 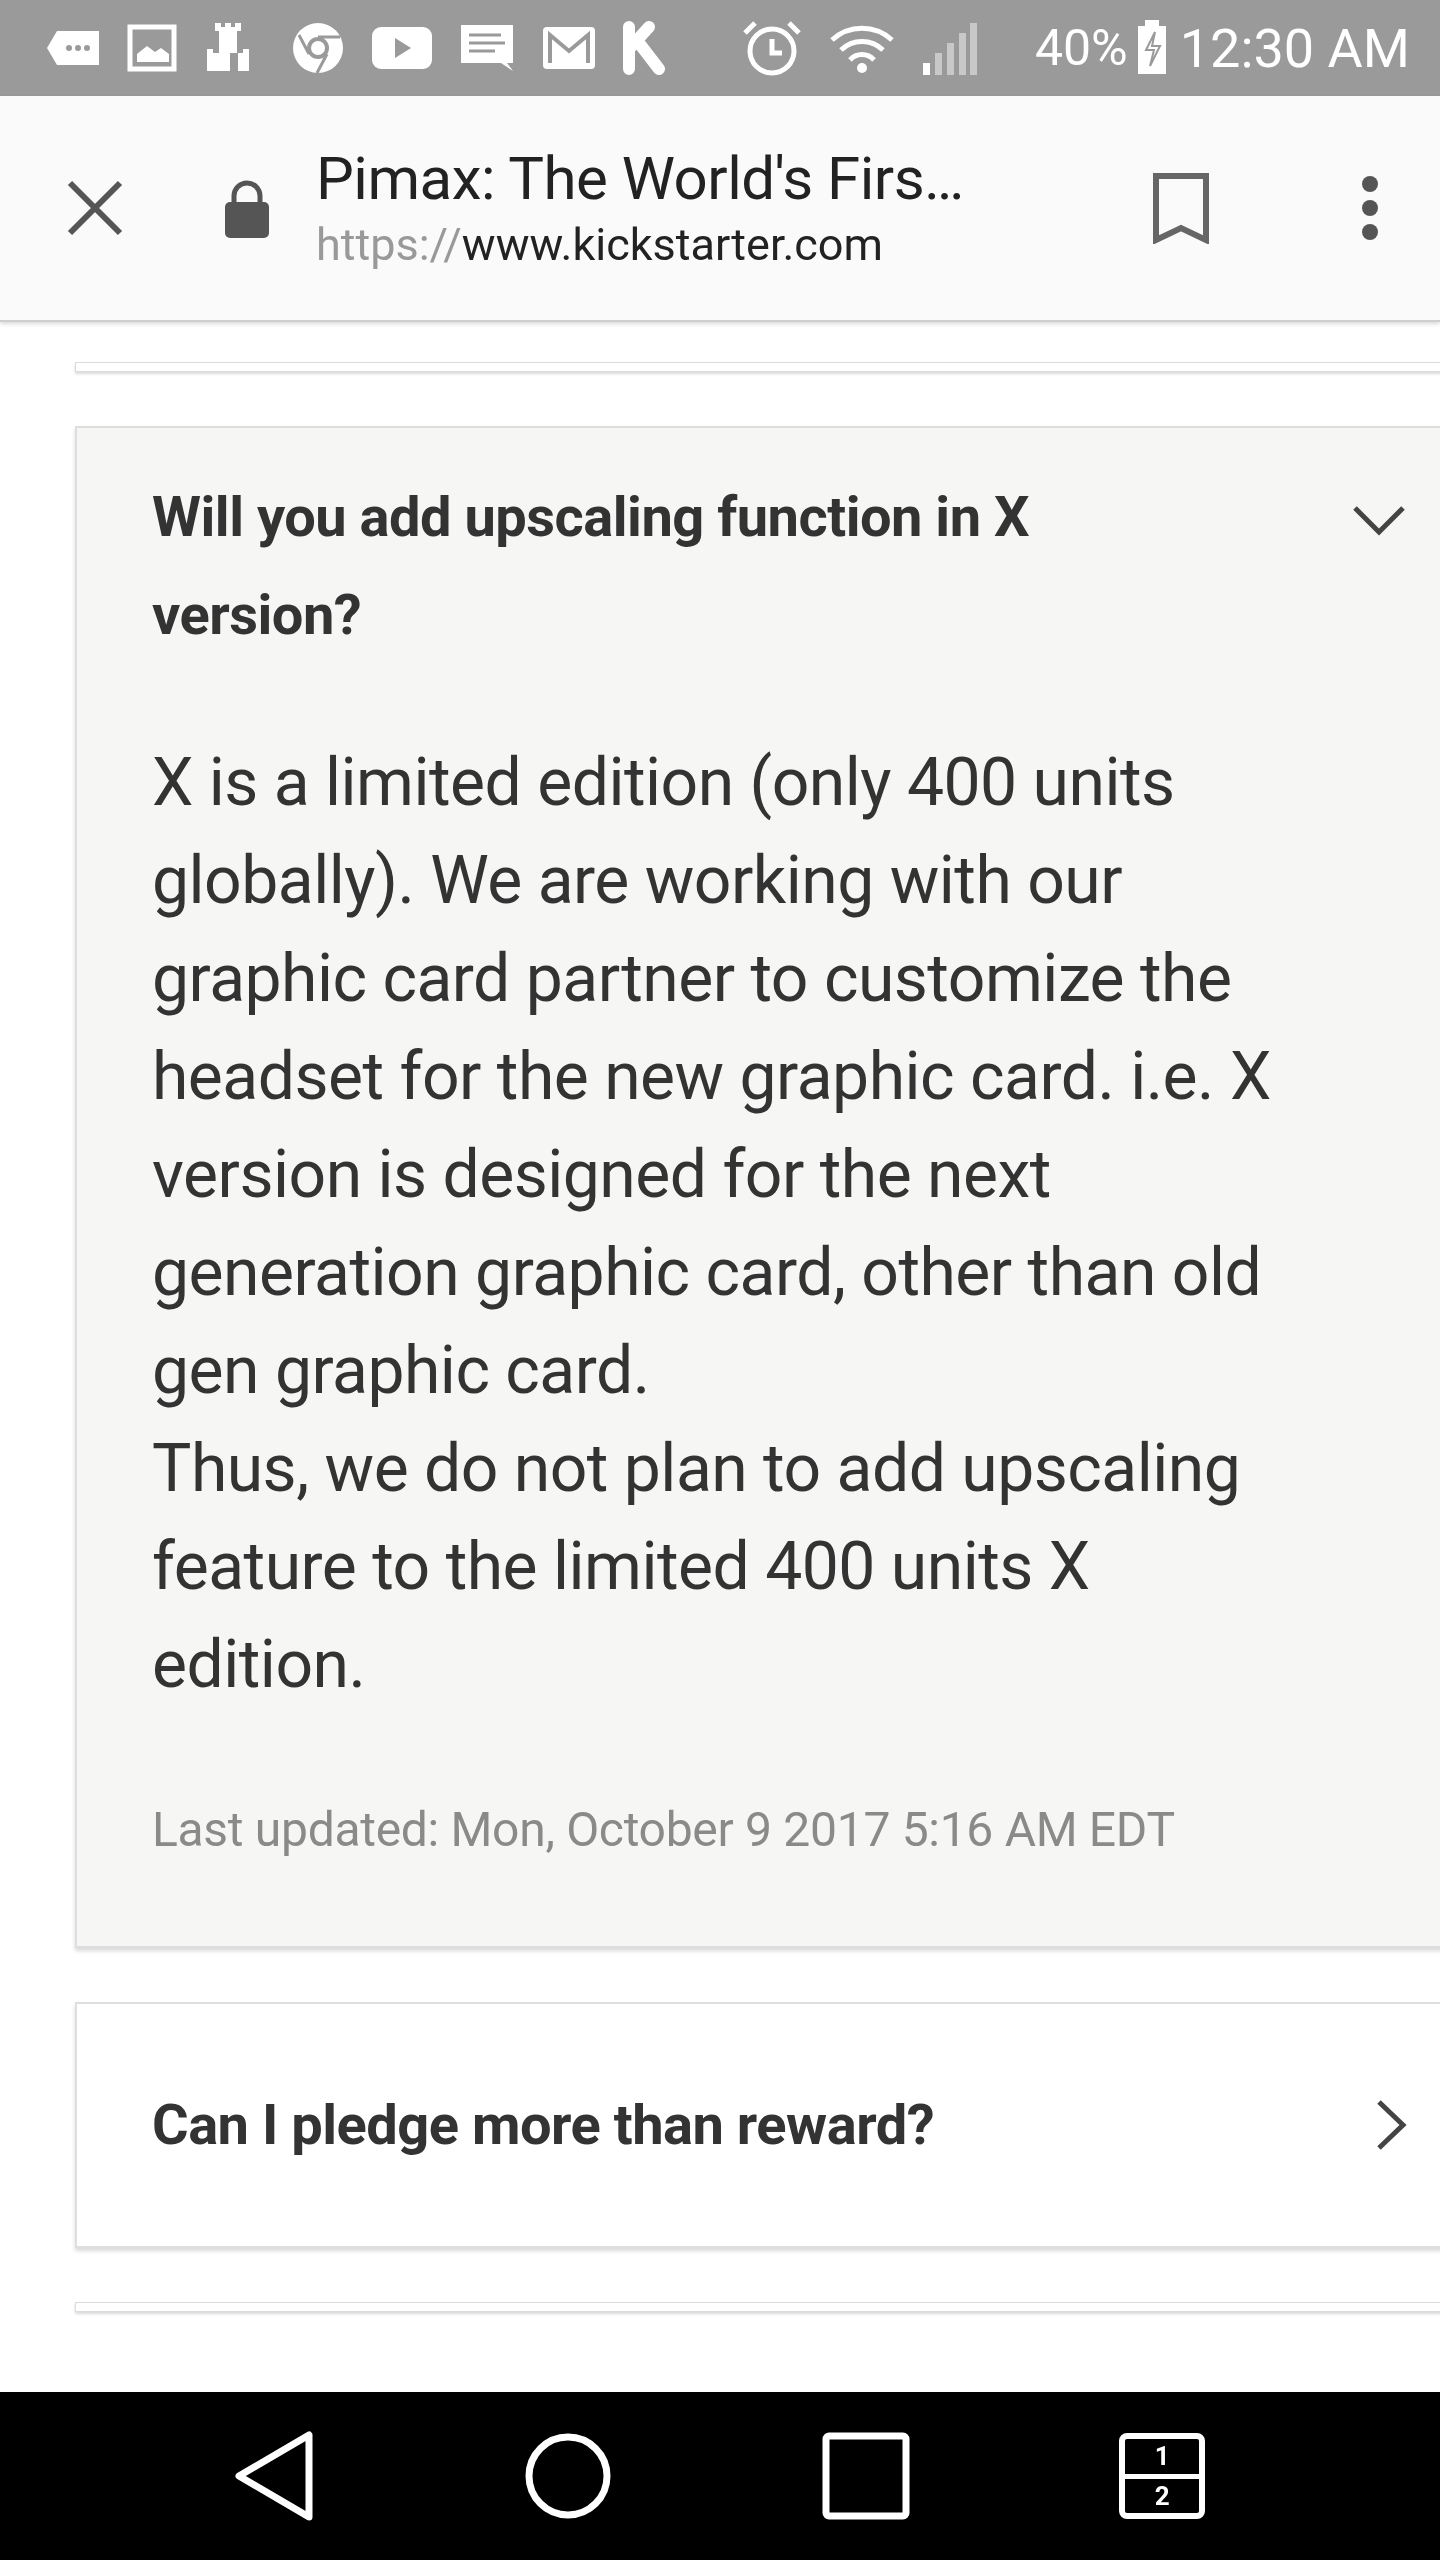 I want to click on close-icon, so click(x=95, y=208).